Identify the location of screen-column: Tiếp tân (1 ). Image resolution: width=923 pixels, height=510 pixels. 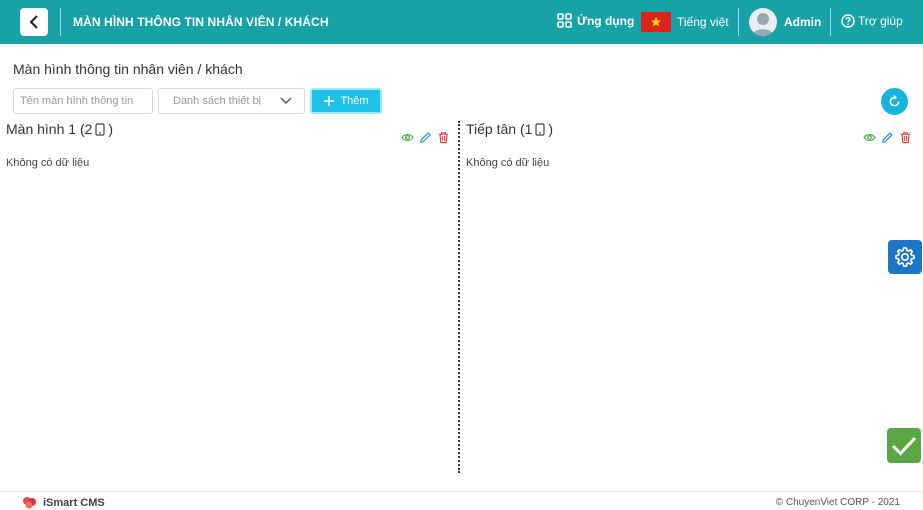
(509, 129).